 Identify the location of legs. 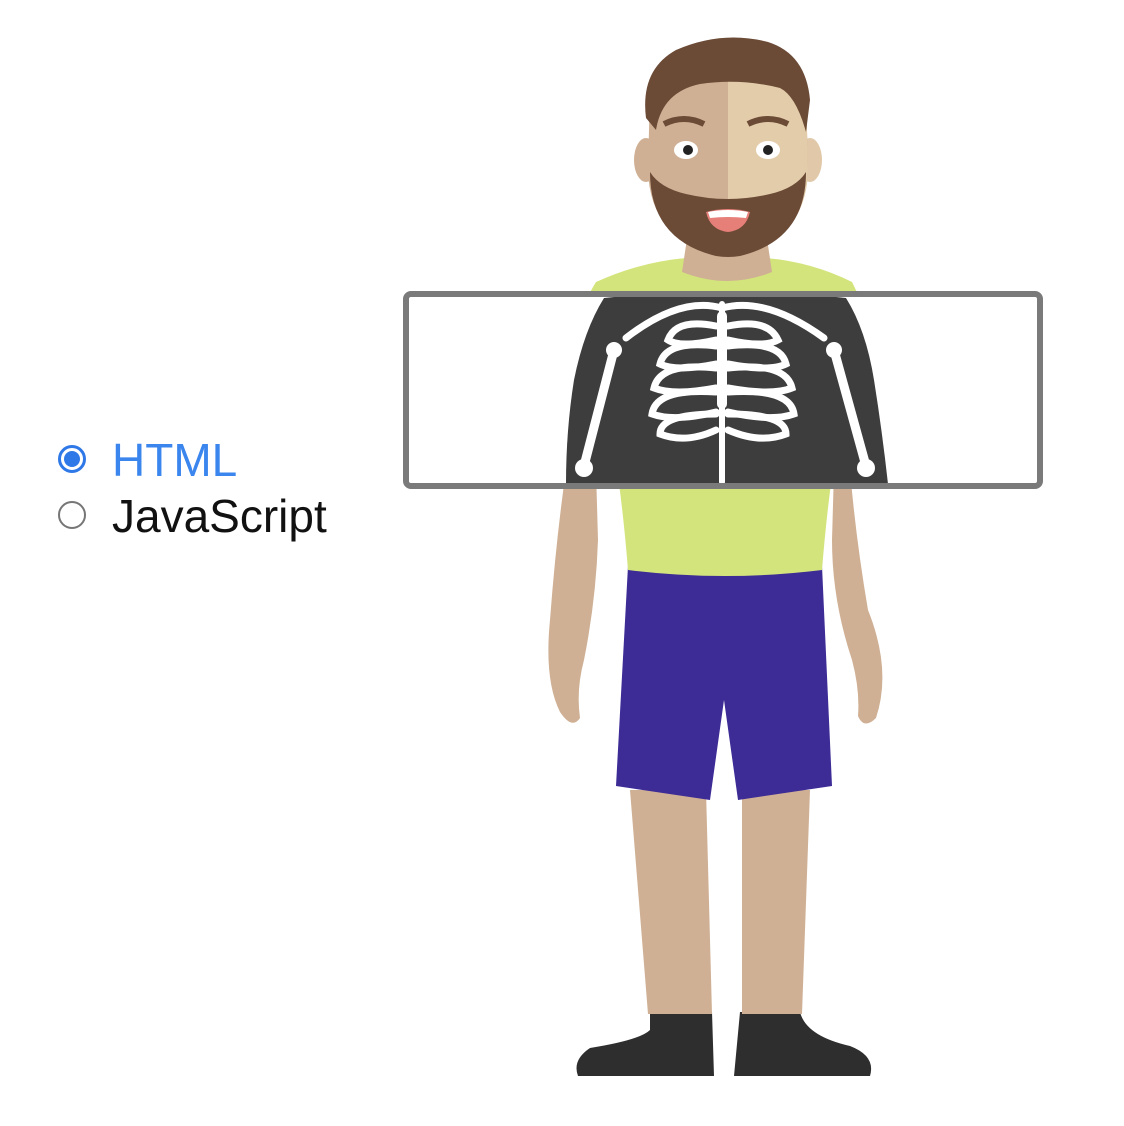
(720, 902).